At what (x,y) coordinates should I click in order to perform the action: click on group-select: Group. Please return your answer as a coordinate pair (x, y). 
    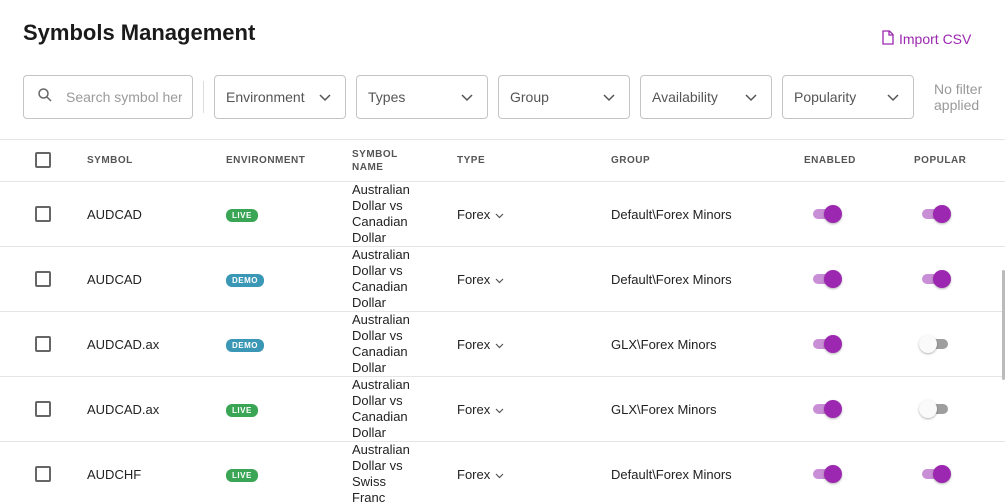
    Looking at the image, I should click on (564, 97).